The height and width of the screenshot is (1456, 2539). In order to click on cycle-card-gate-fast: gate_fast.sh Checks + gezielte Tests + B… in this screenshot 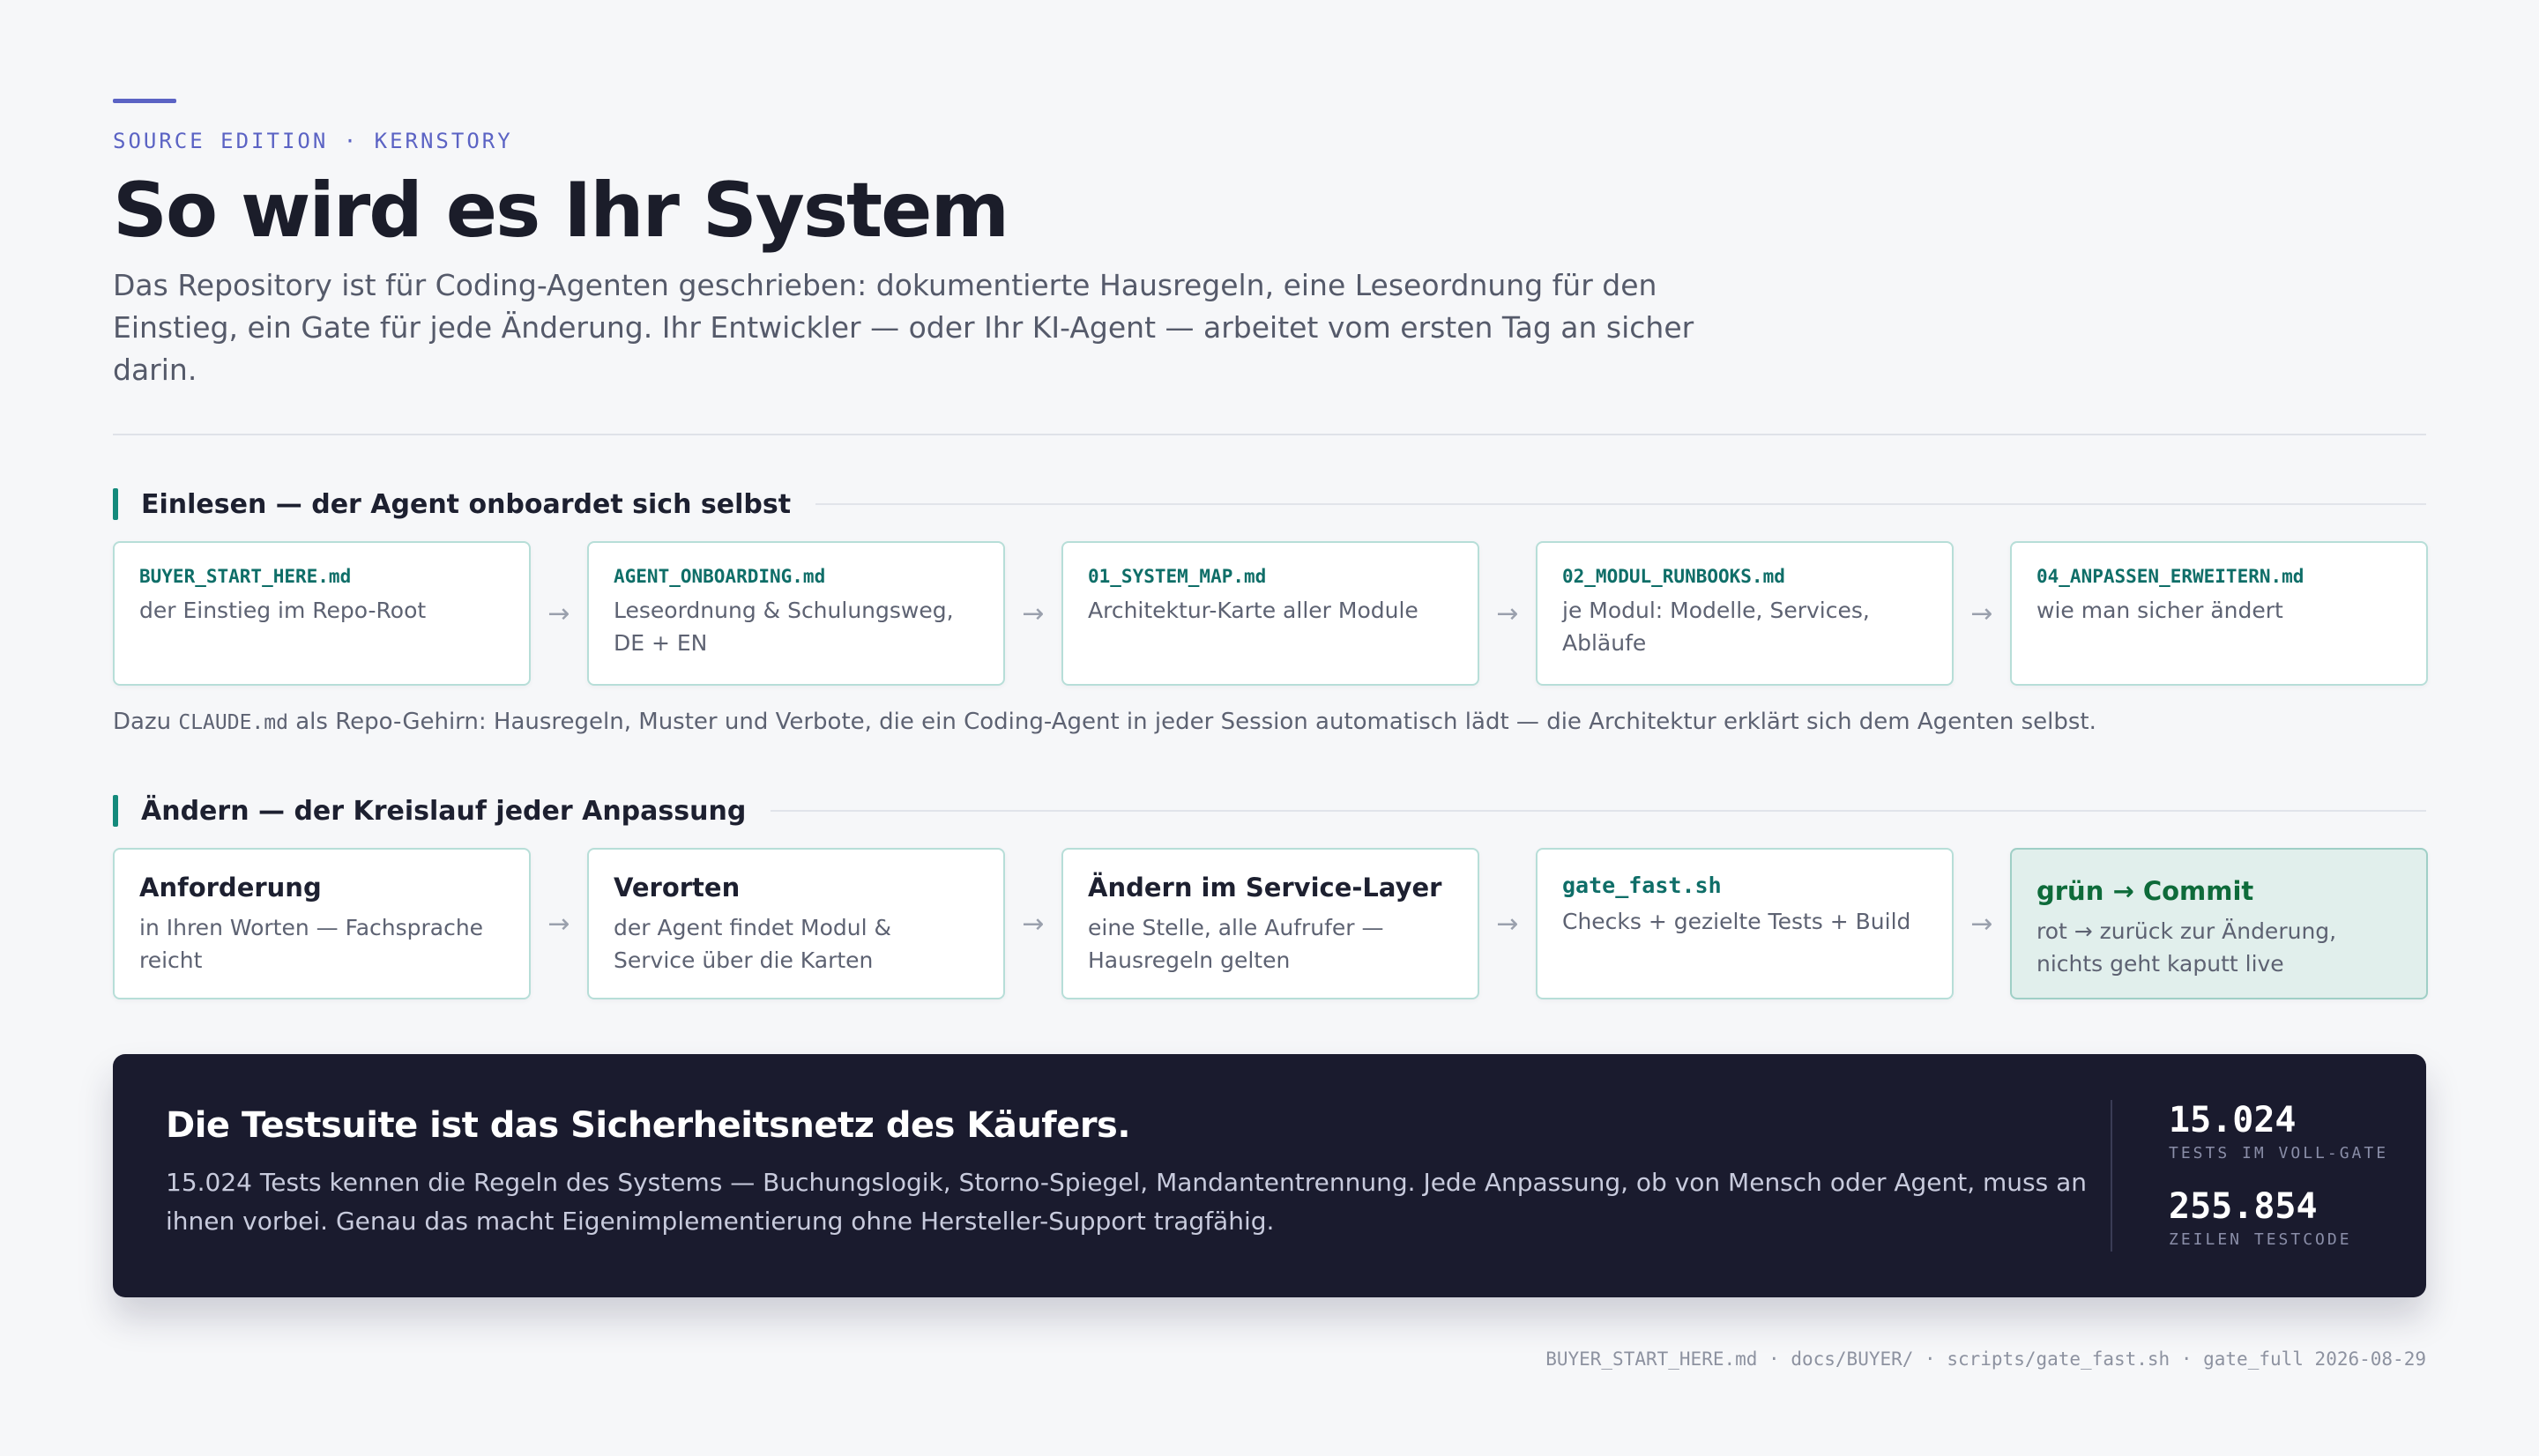, I will do `click(1745, 923)`.